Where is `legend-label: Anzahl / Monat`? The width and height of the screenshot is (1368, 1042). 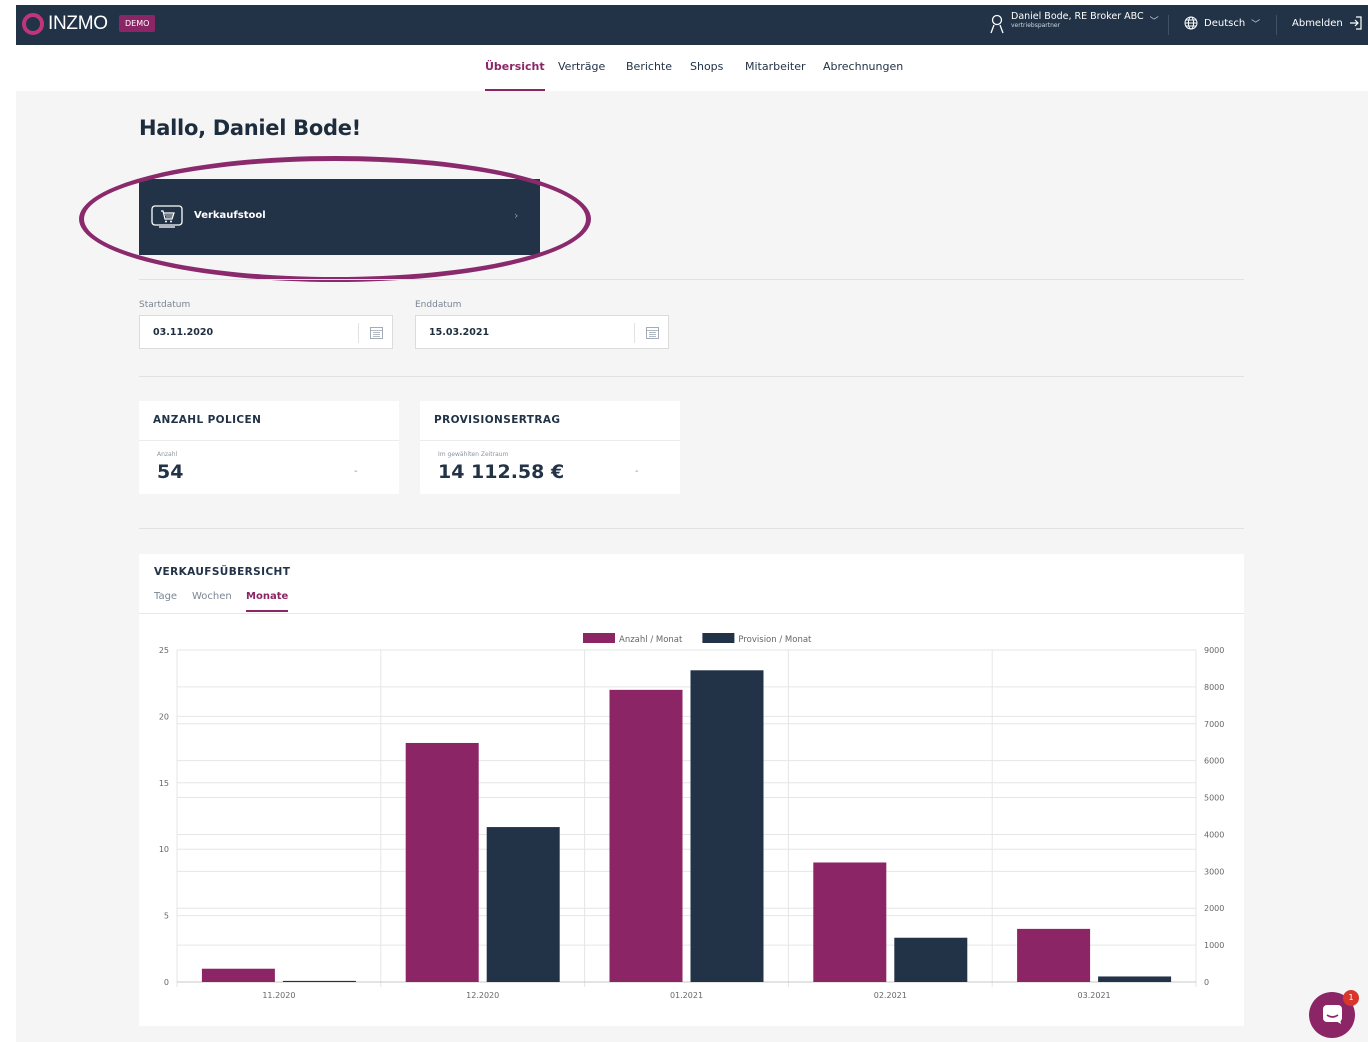
legend-label: Anzahl / Monat is located at coordinates (651, 640).